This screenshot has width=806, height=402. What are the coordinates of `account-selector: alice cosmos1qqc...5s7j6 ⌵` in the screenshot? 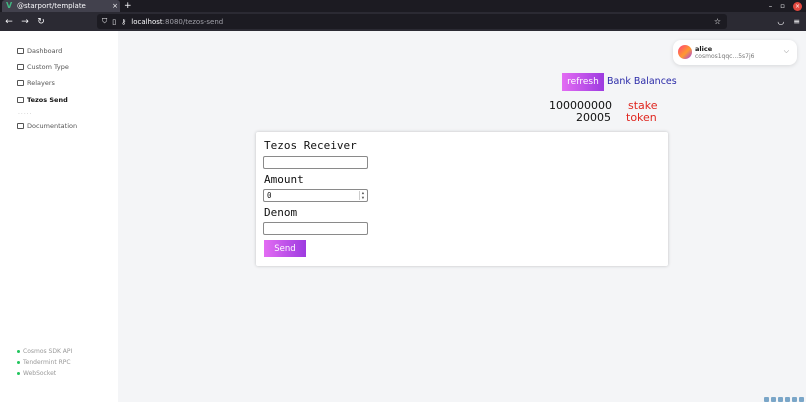 It's located at (735, 52).